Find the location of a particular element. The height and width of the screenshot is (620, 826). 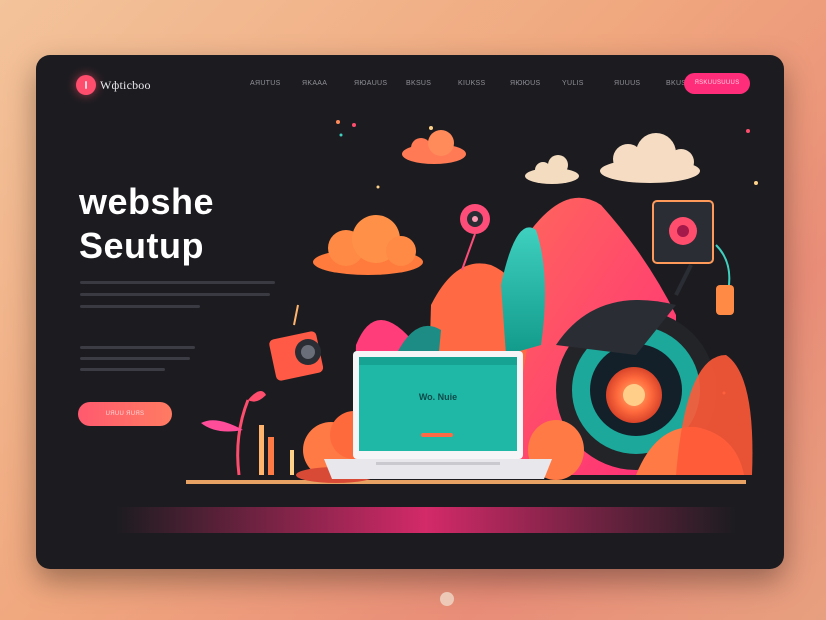

floor-glow is located at coordinates (426, 520).